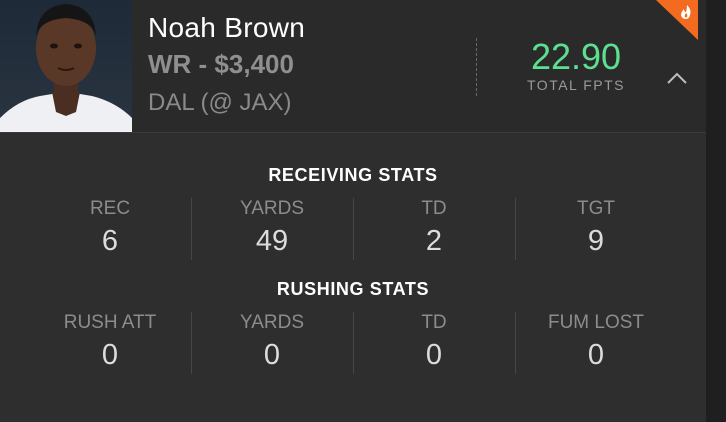 This screenshot has height=422, width=726. I want to click on receiving-stat-yards: YARDS 49, so click(272, 228).